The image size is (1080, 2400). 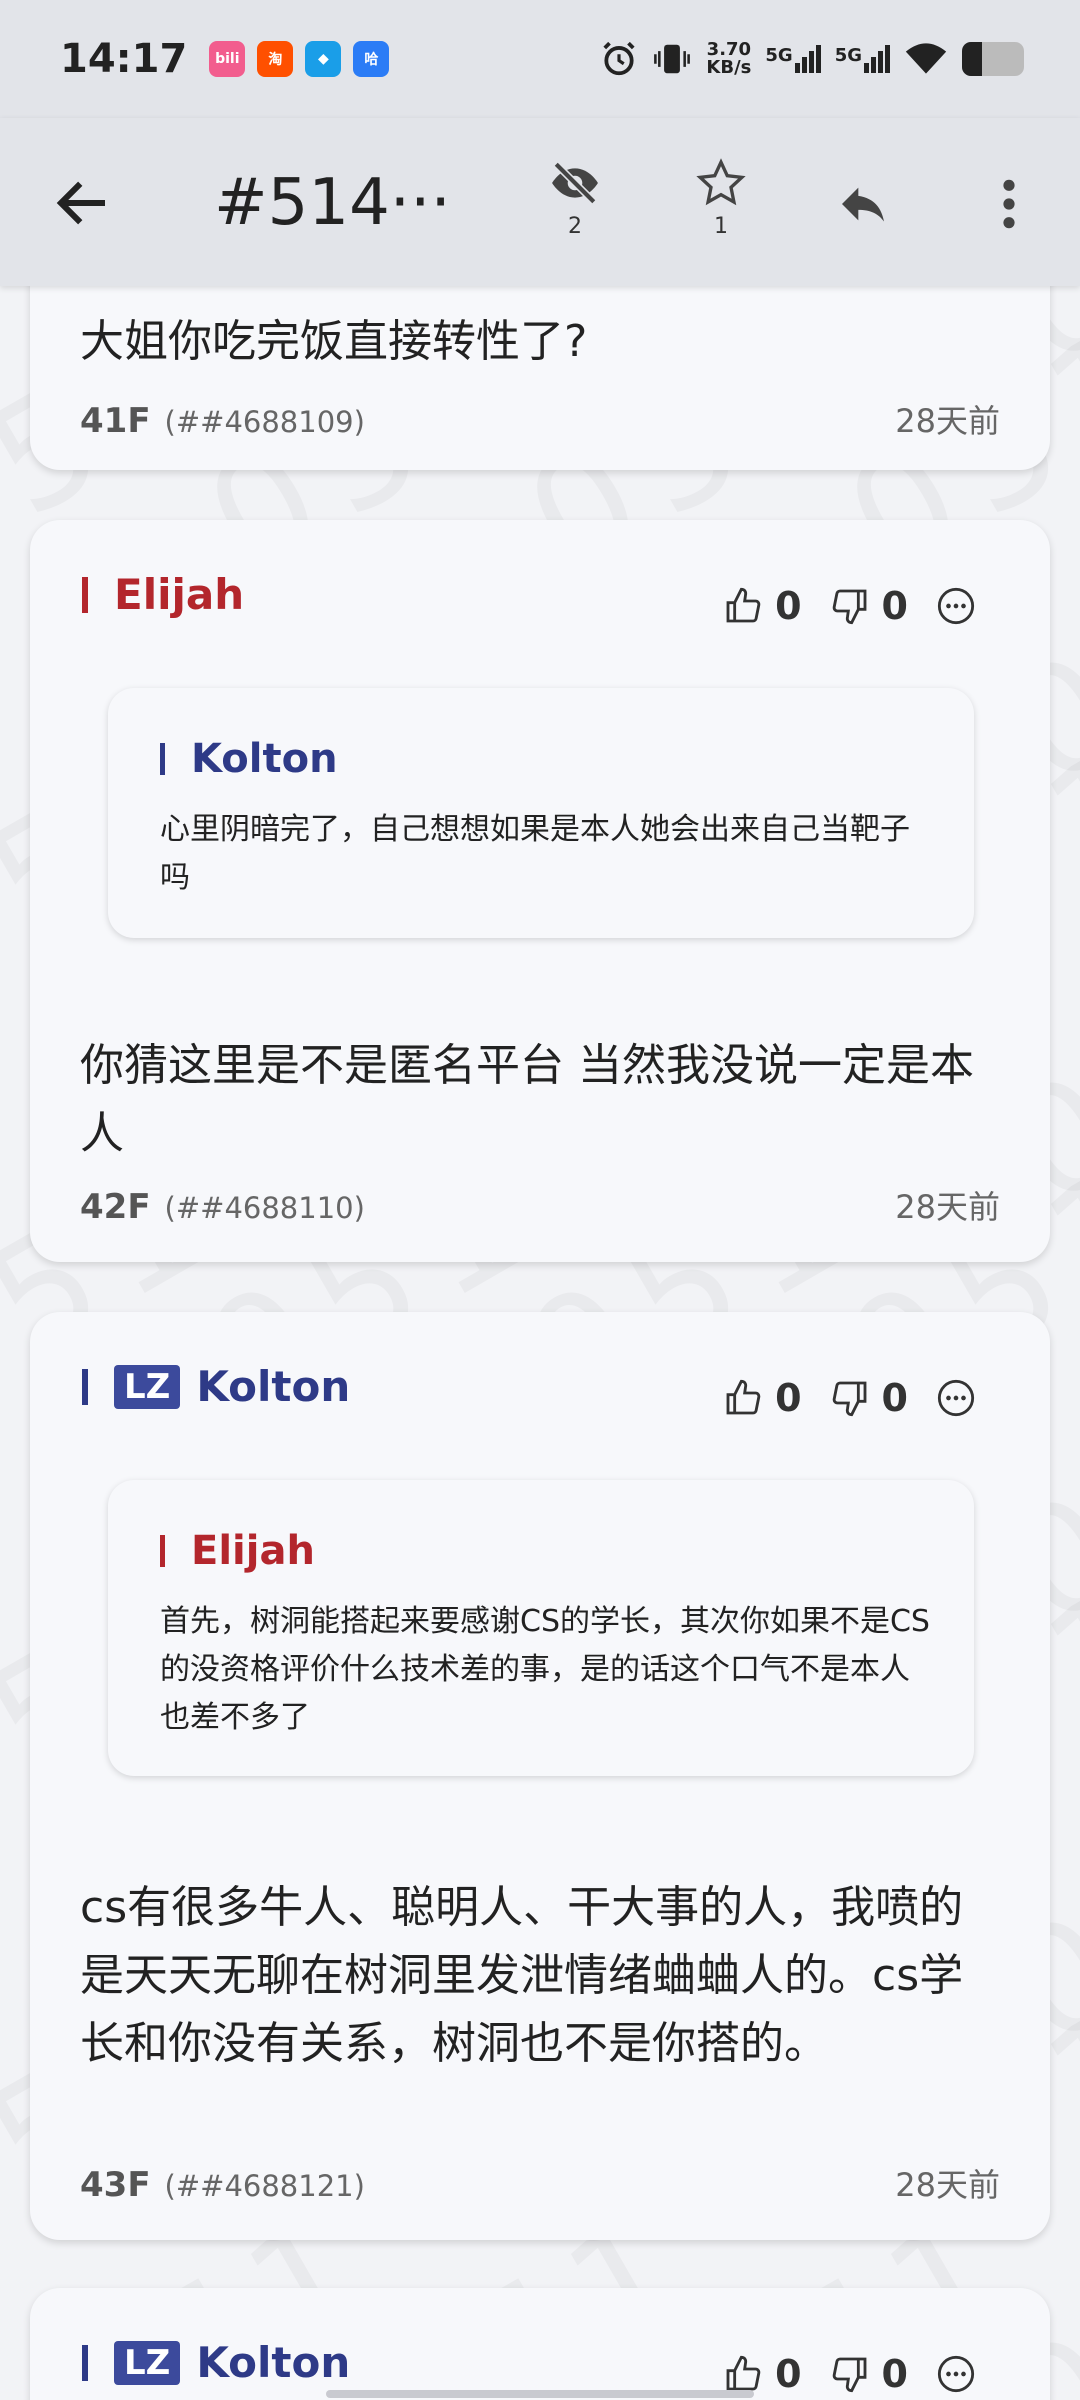 I want to click on wifi-icon, so click(x=926, y=58).